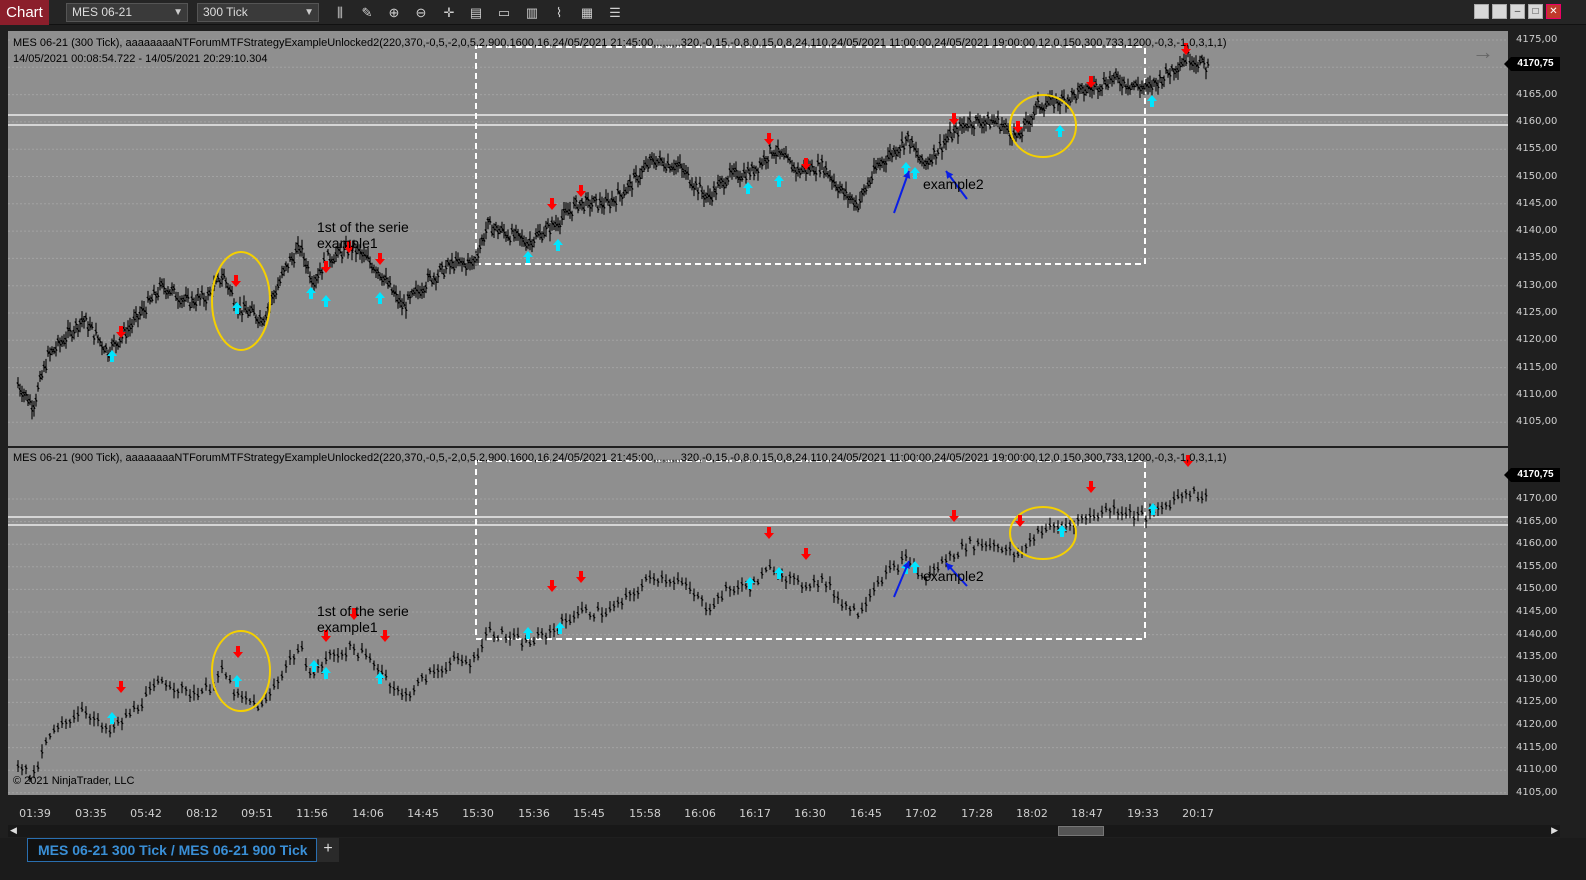 Image resolution: width=1586 pixels, height=880 pixels. I want to click on time-tick: 19:33, so click(1143, 813).